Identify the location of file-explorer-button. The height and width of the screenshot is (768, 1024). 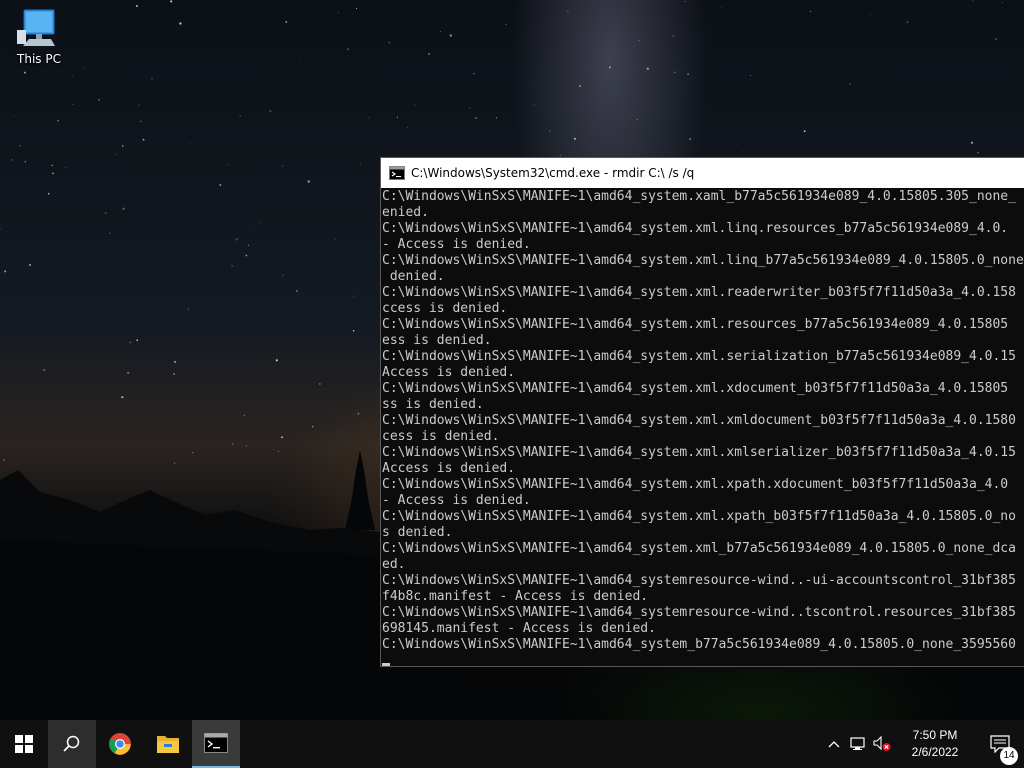
(168, 744).